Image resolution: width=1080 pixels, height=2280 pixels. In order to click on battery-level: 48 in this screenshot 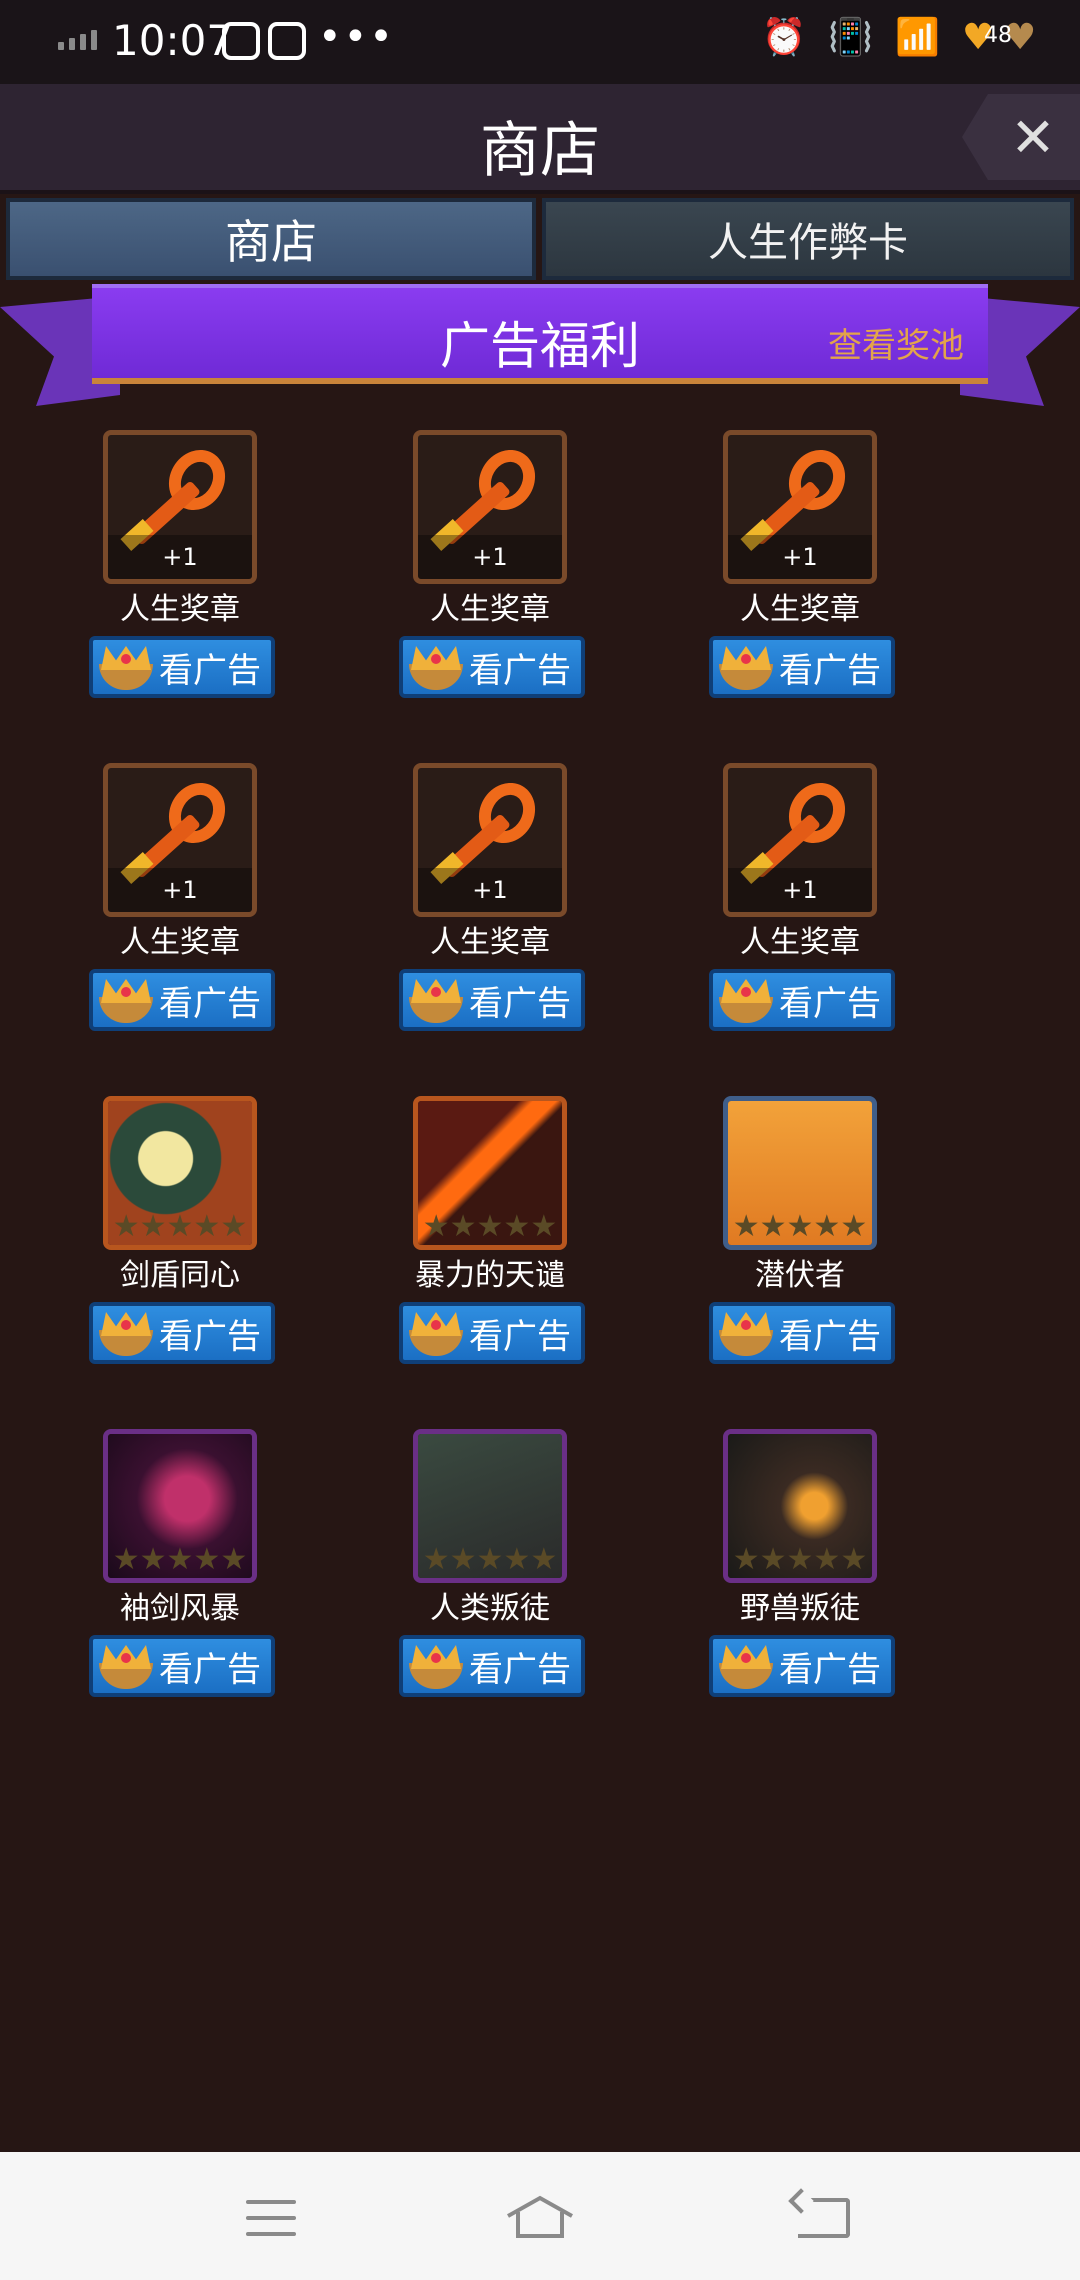, I will do `click(998, 35)`.